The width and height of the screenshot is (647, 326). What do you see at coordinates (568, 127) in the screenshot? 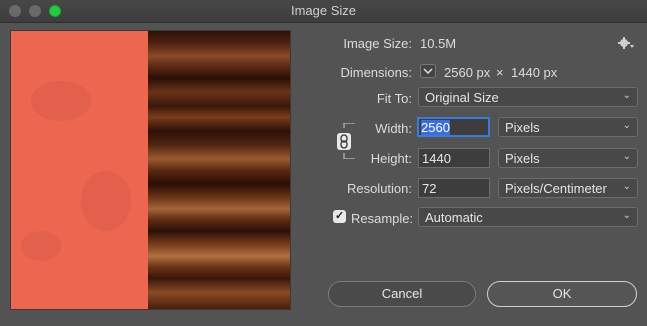
I see `width-unit-select: Pixels ⌄` at bounding box center [568, 127].